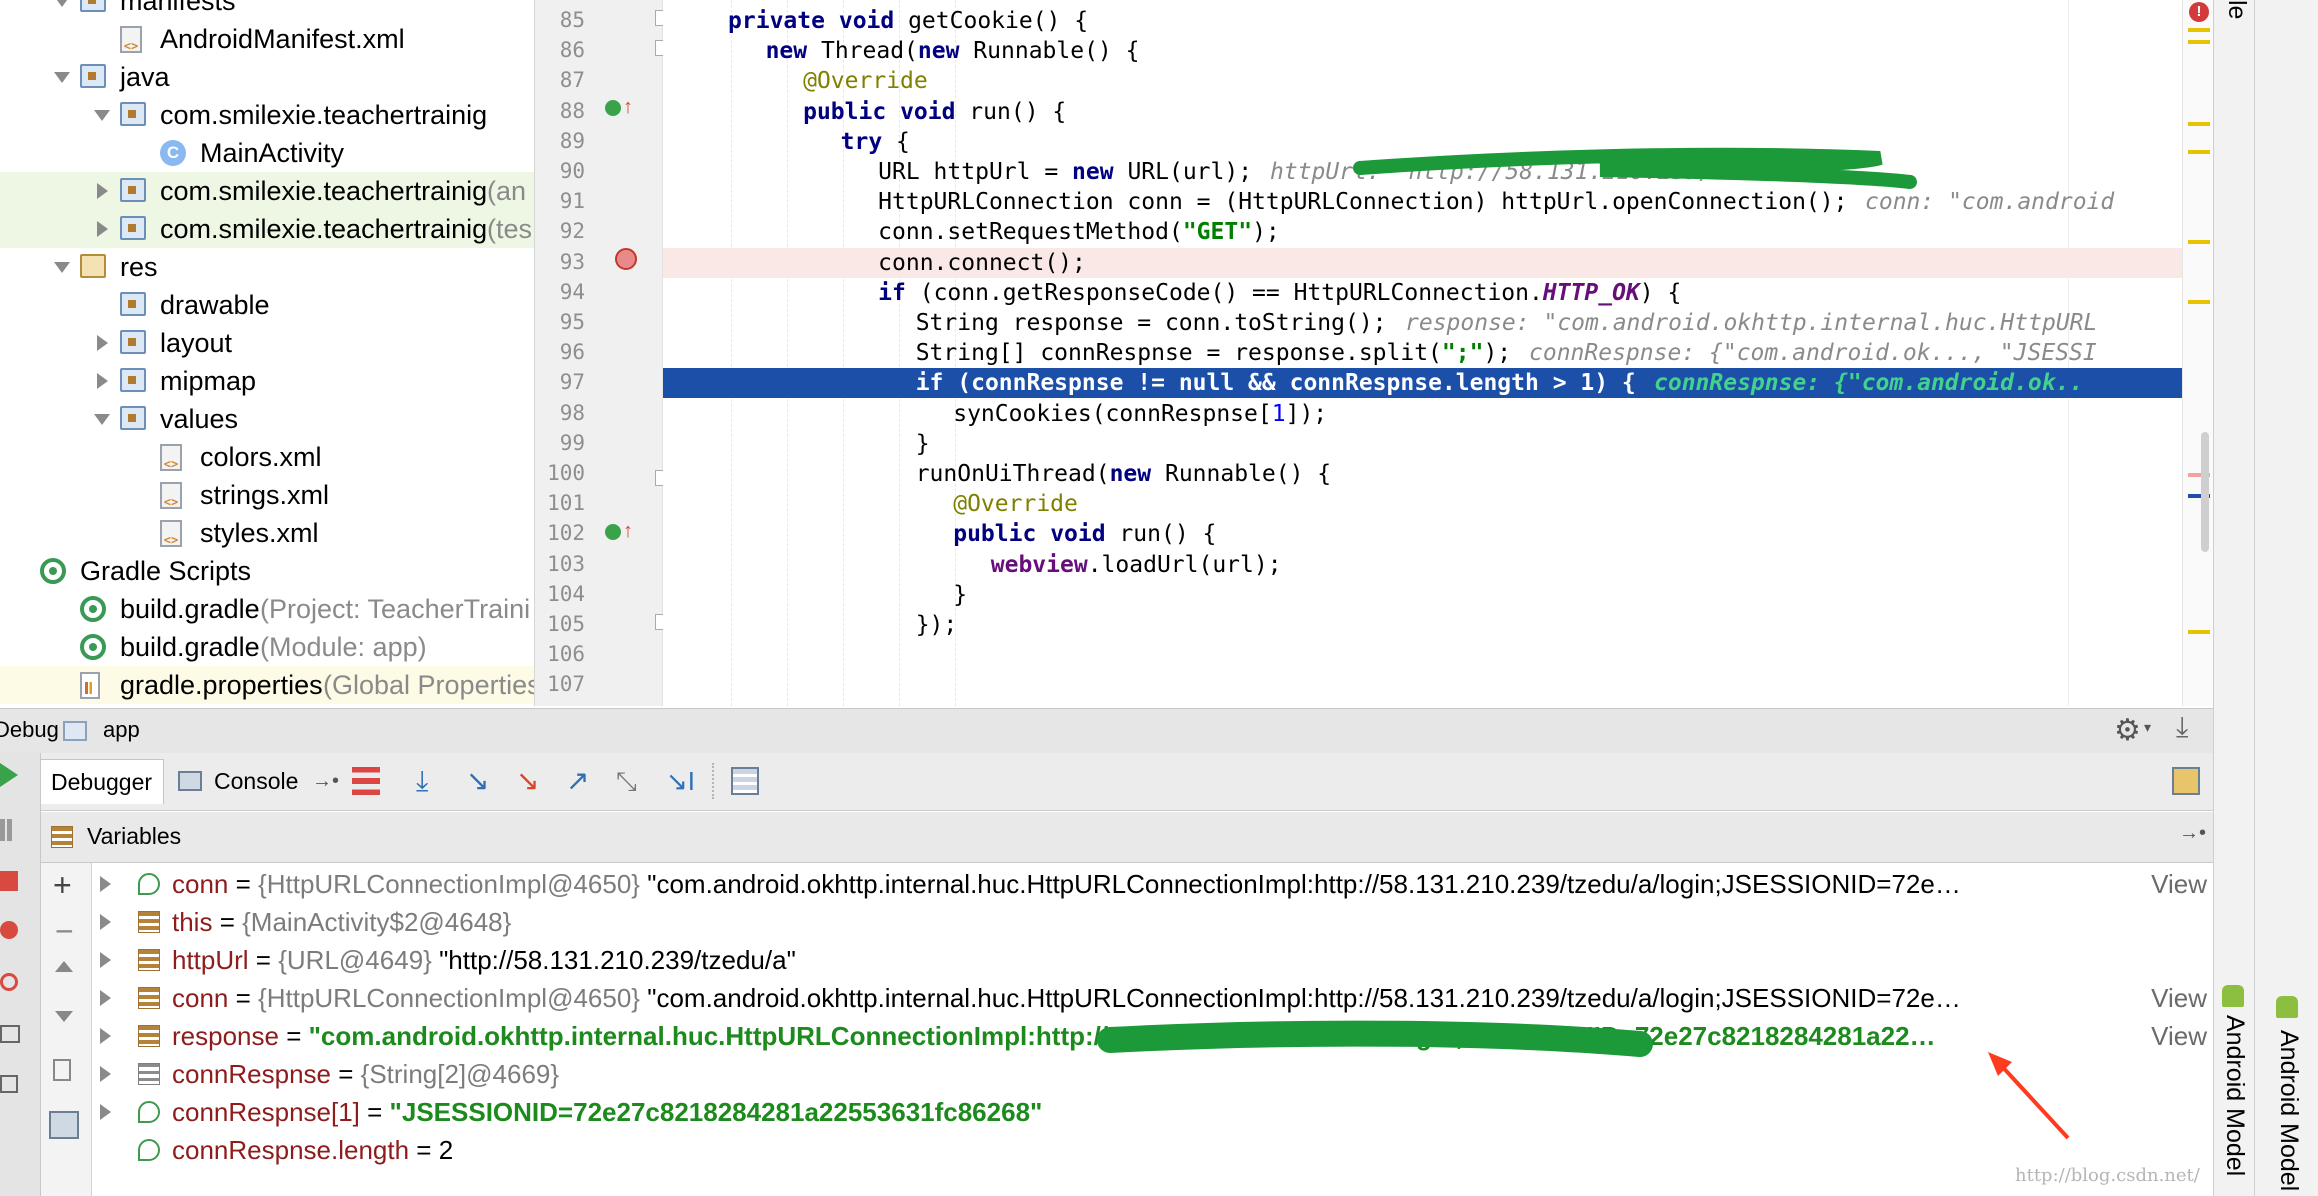 The width and height of the screenshot is (2318, 1196). I want to click on hide-panel-icon: ⤓, so click(2182, 727).